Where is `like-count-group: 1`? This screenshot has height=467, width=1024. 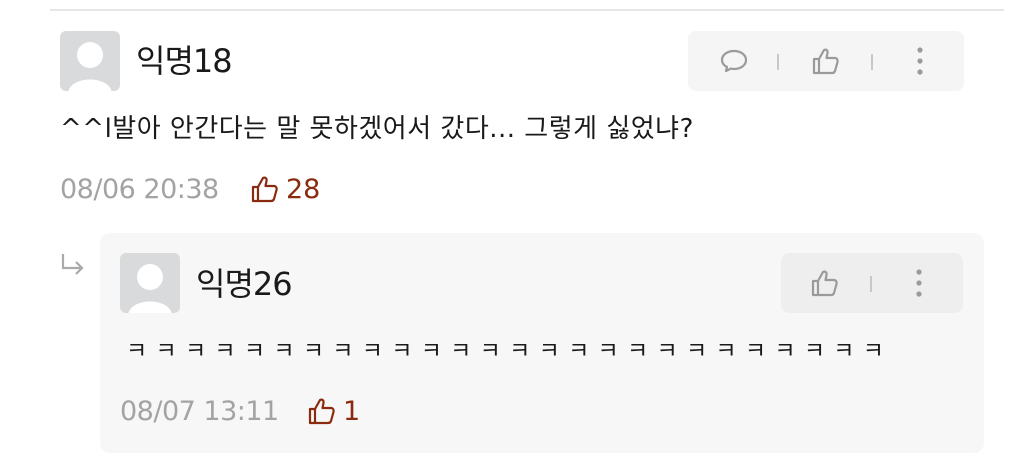
like-count-group: 1 is located at coordinates (333, 411).